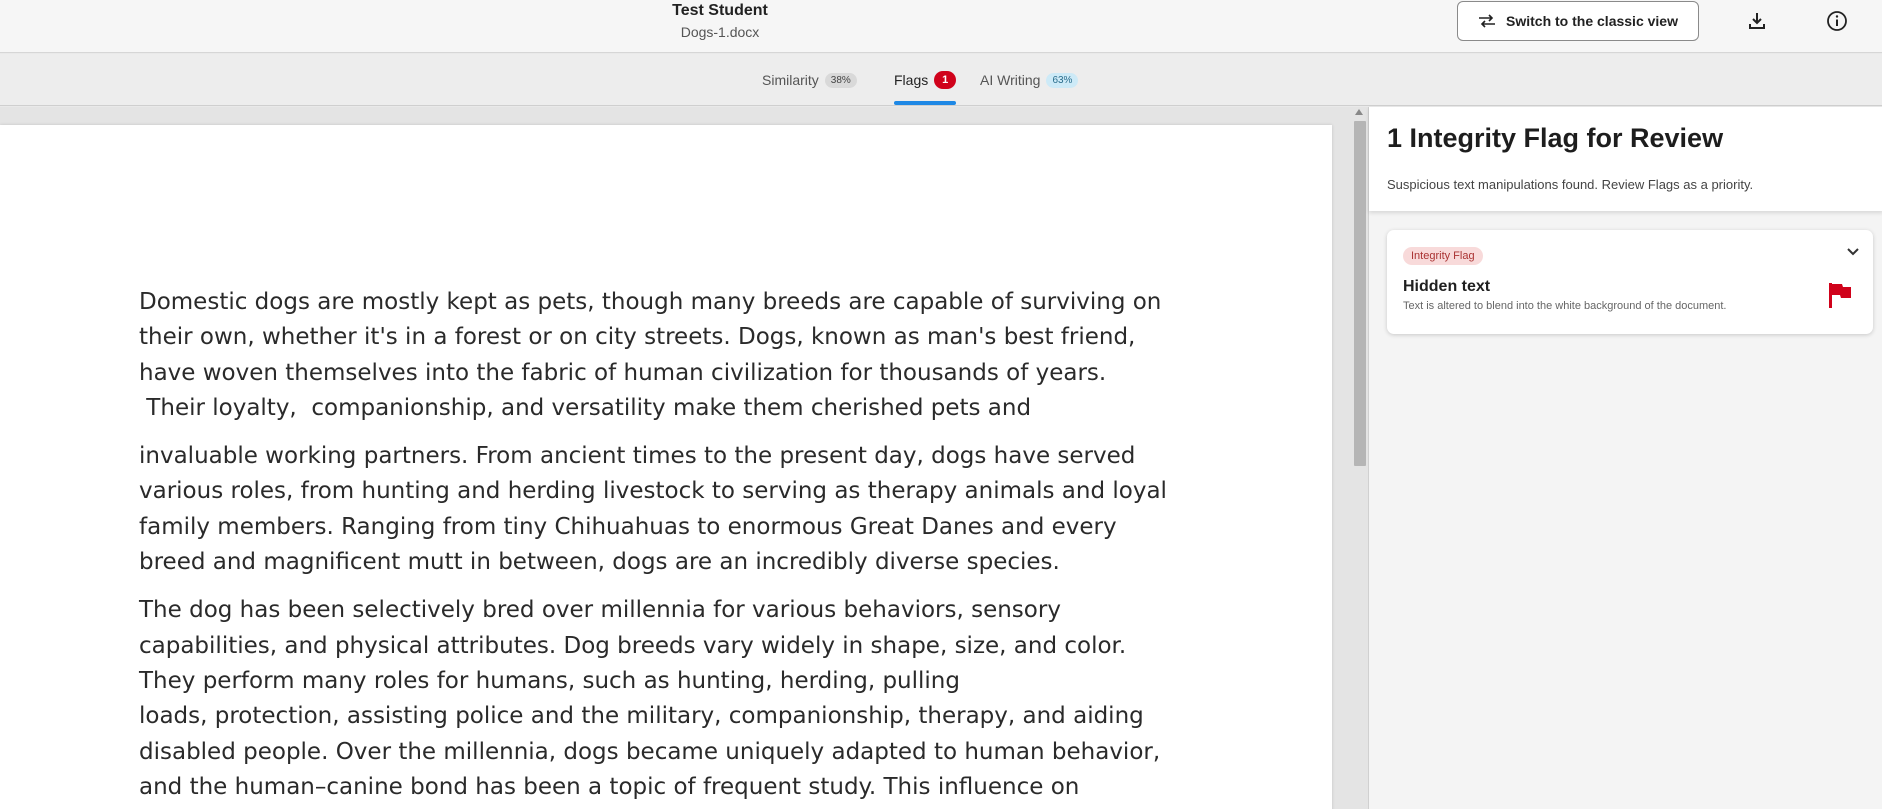 The height and width of the screenshot is (809, 1882). I want to click on tab-similarity-label: Similarity, so click(790, 80).